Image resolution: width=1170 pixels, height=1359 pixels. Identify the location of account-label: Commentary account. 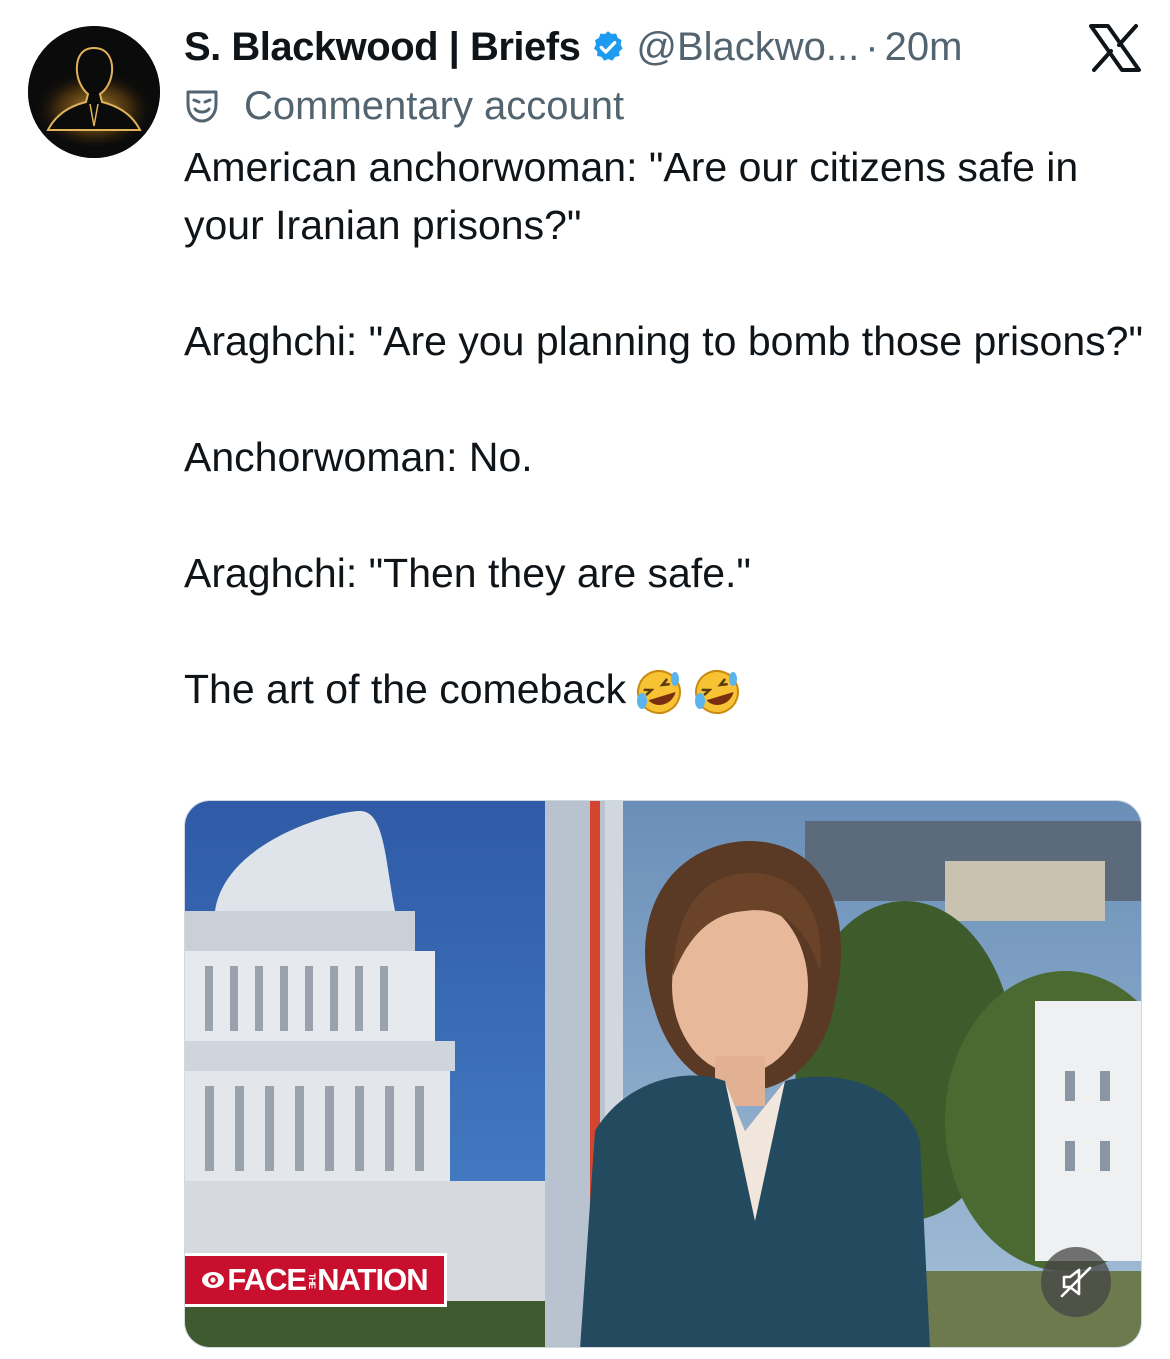
(404, 106).